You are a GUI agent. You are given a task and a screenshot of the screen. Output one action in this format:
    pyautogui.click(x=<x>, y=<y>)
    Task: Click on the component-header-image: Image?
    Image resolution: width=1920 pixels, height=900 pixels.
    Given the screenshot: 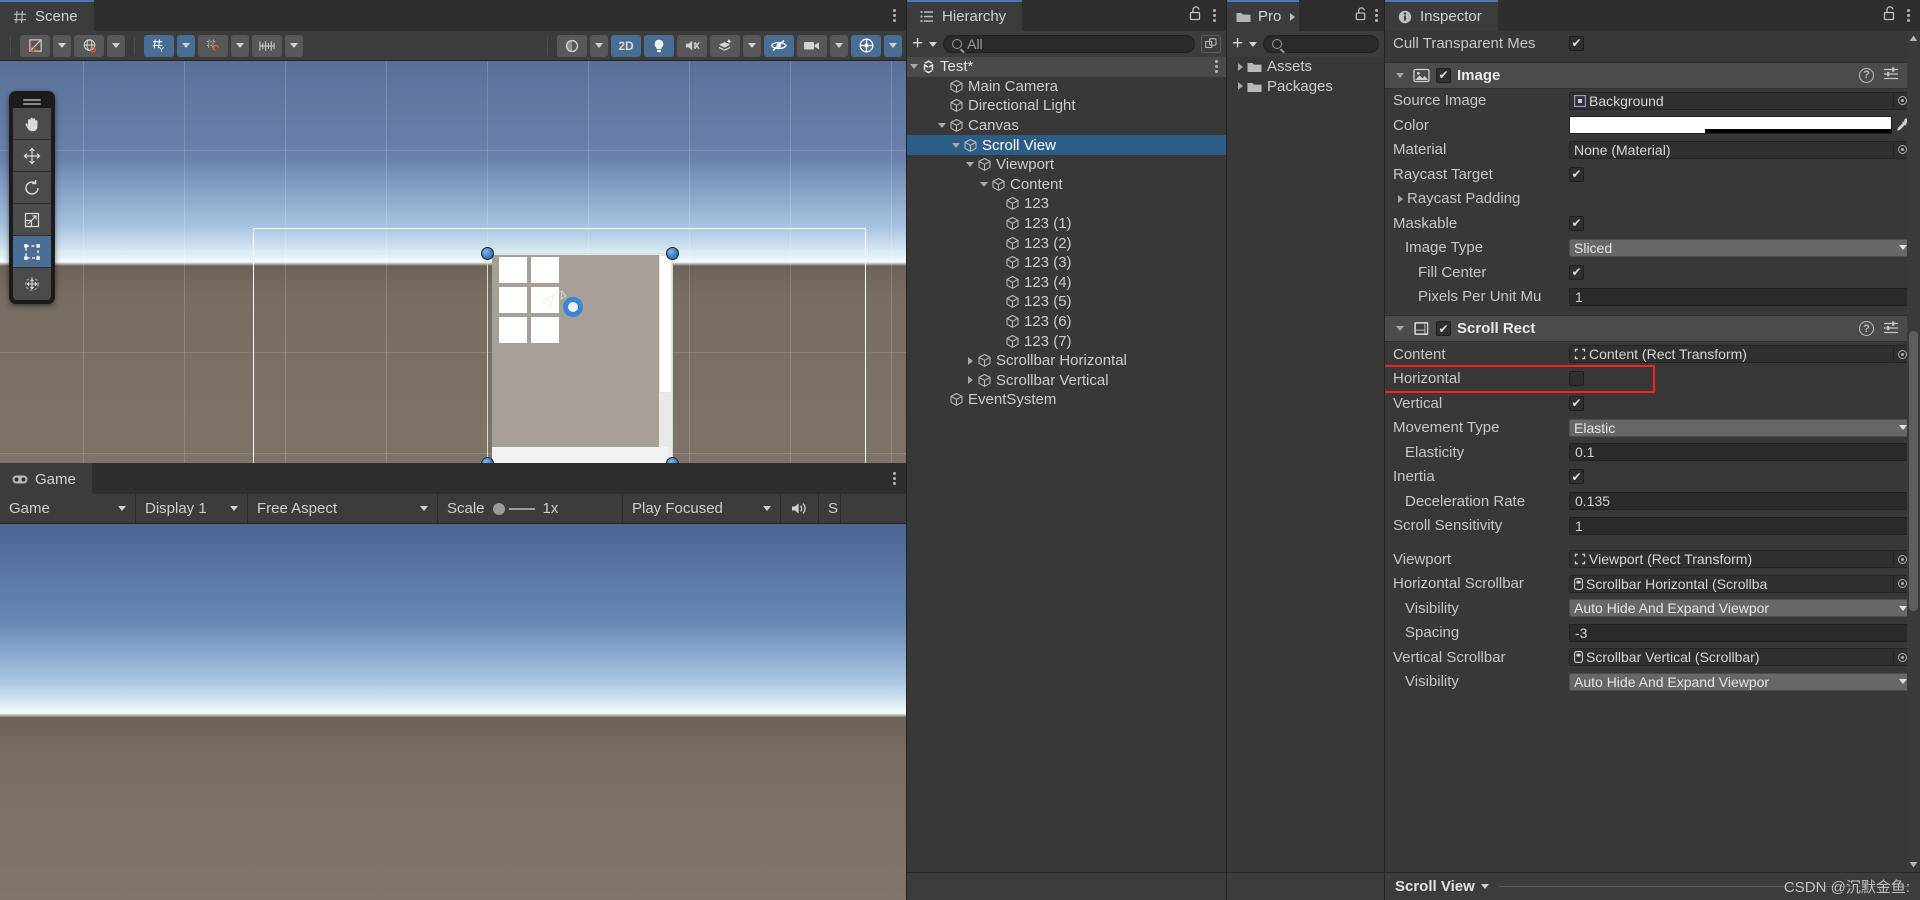 What is the action you would take?
    pyautogui.click(x=1652, y=75)
    